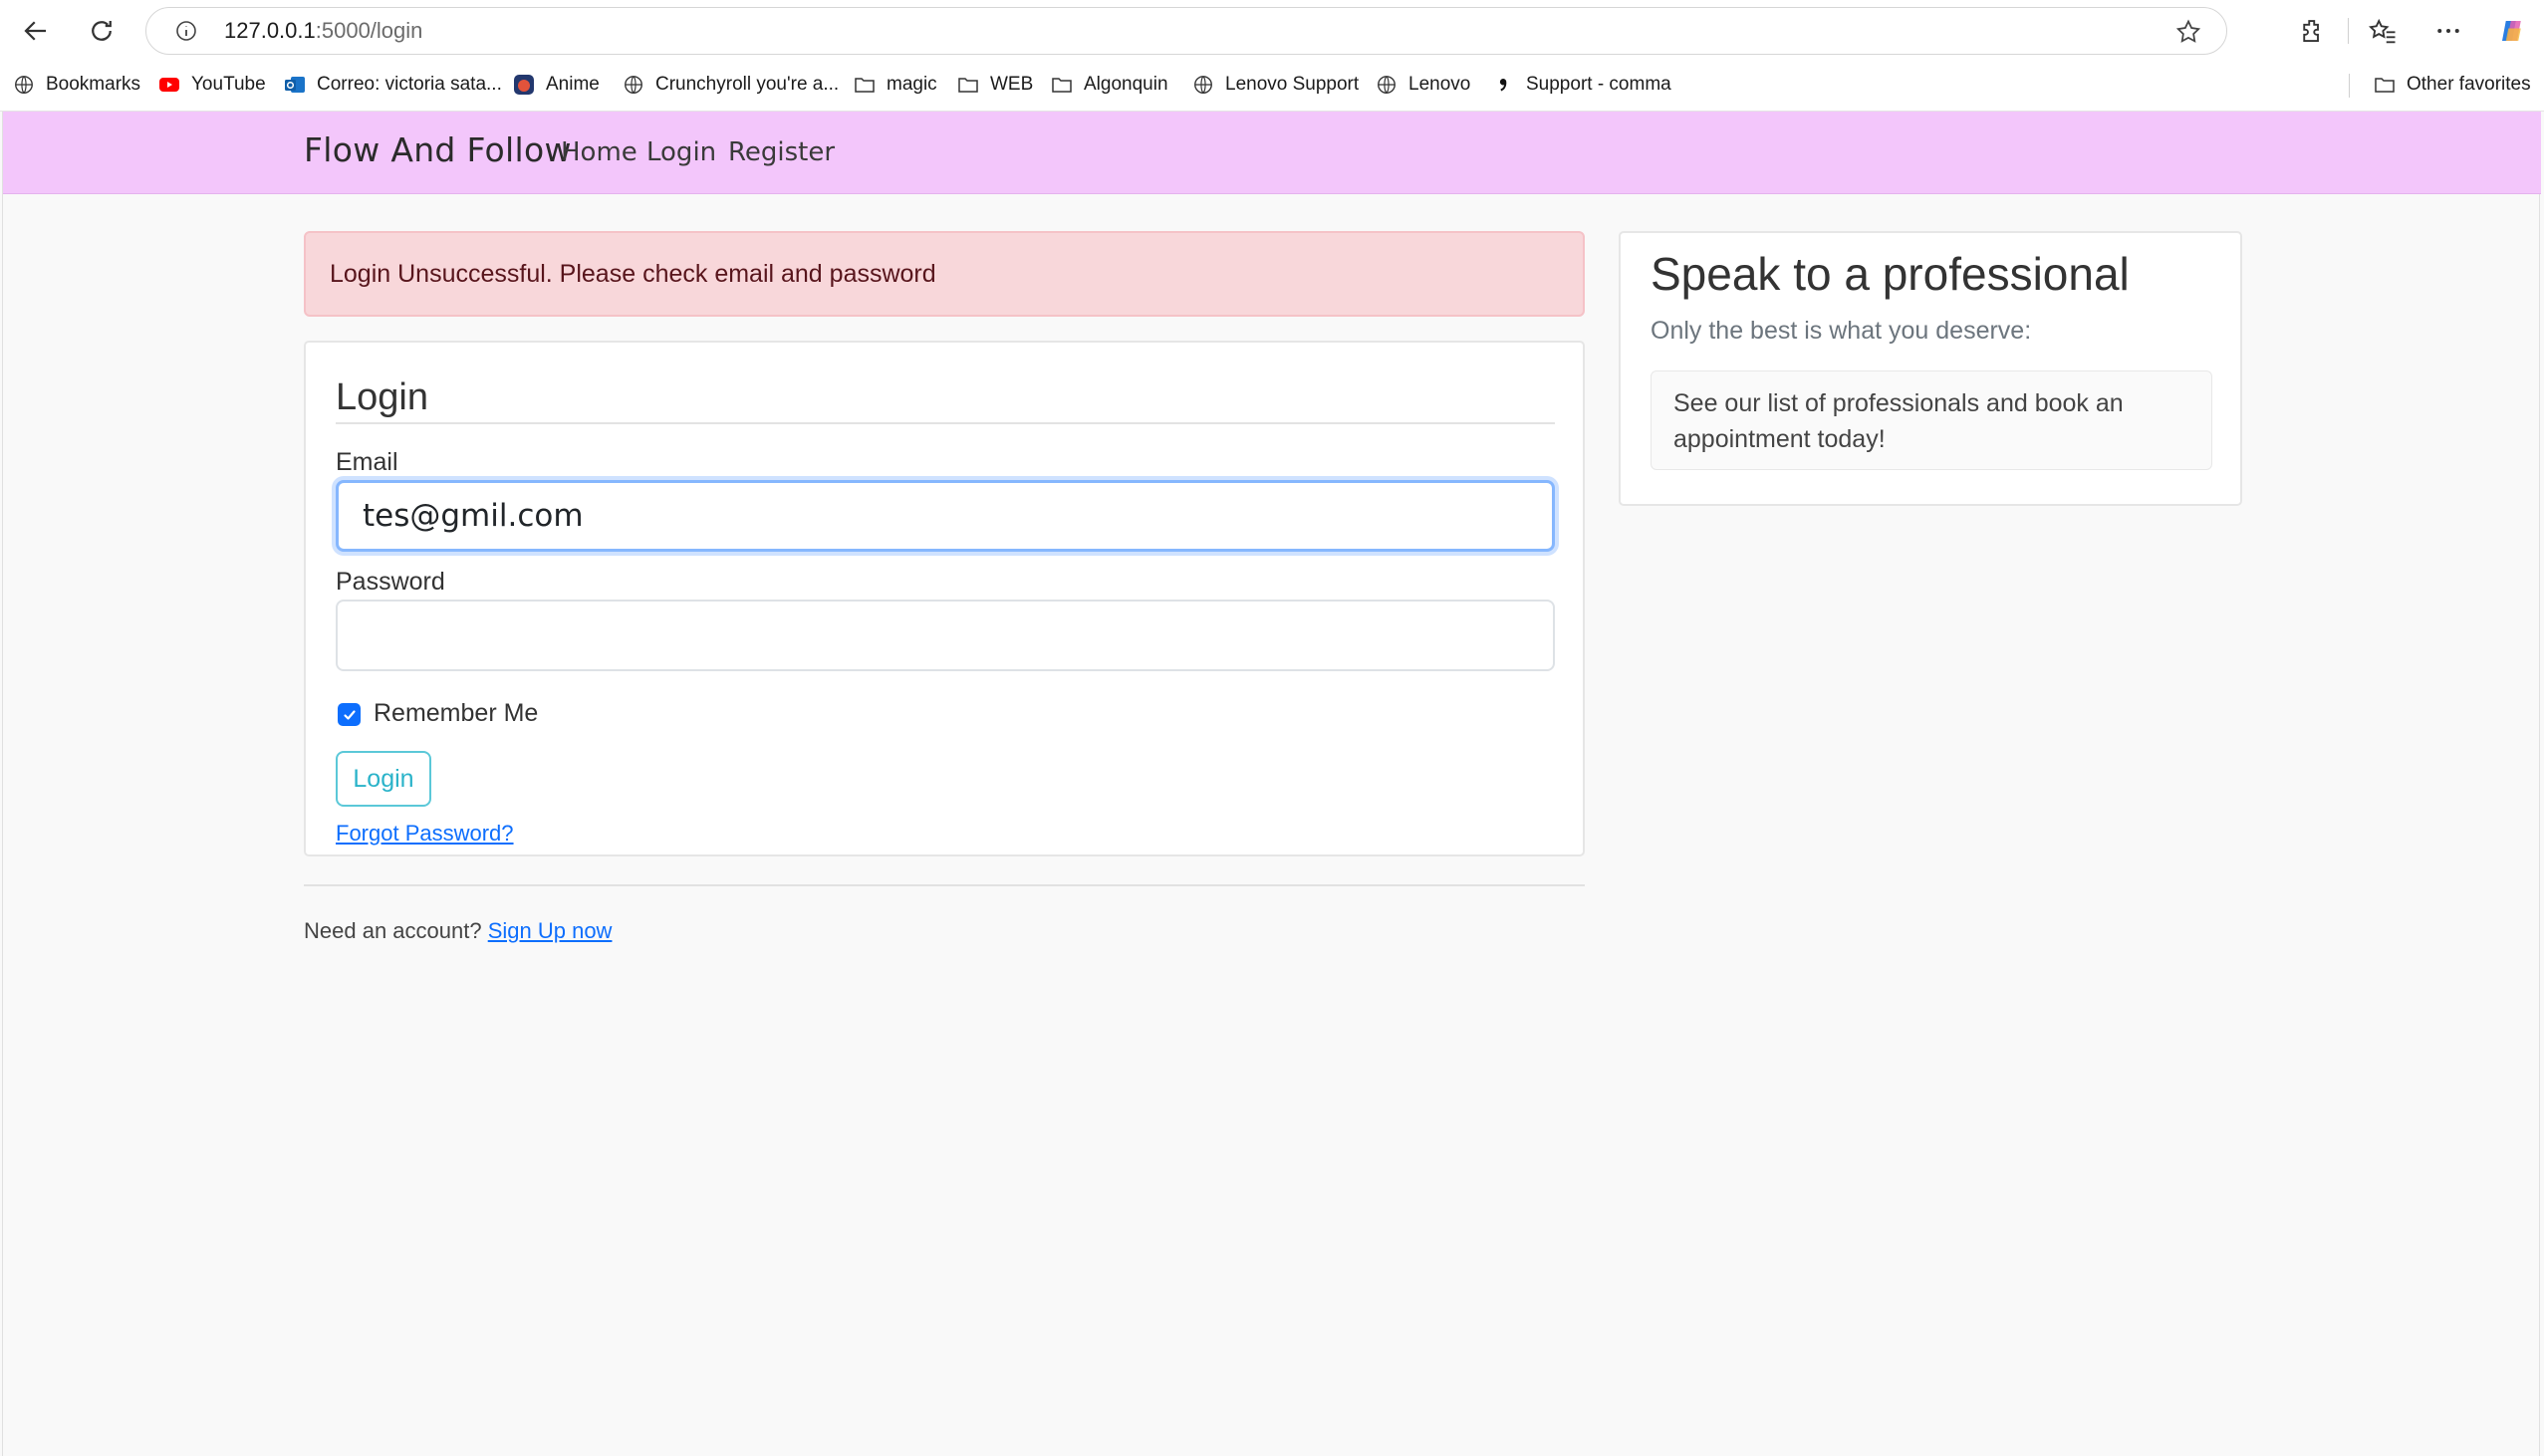 This screenshot has width=2544, height=1456. Describe the element at coordinates (1439, 84) in the screenshot. I see `bookmark-label: Lenovo` at that location.